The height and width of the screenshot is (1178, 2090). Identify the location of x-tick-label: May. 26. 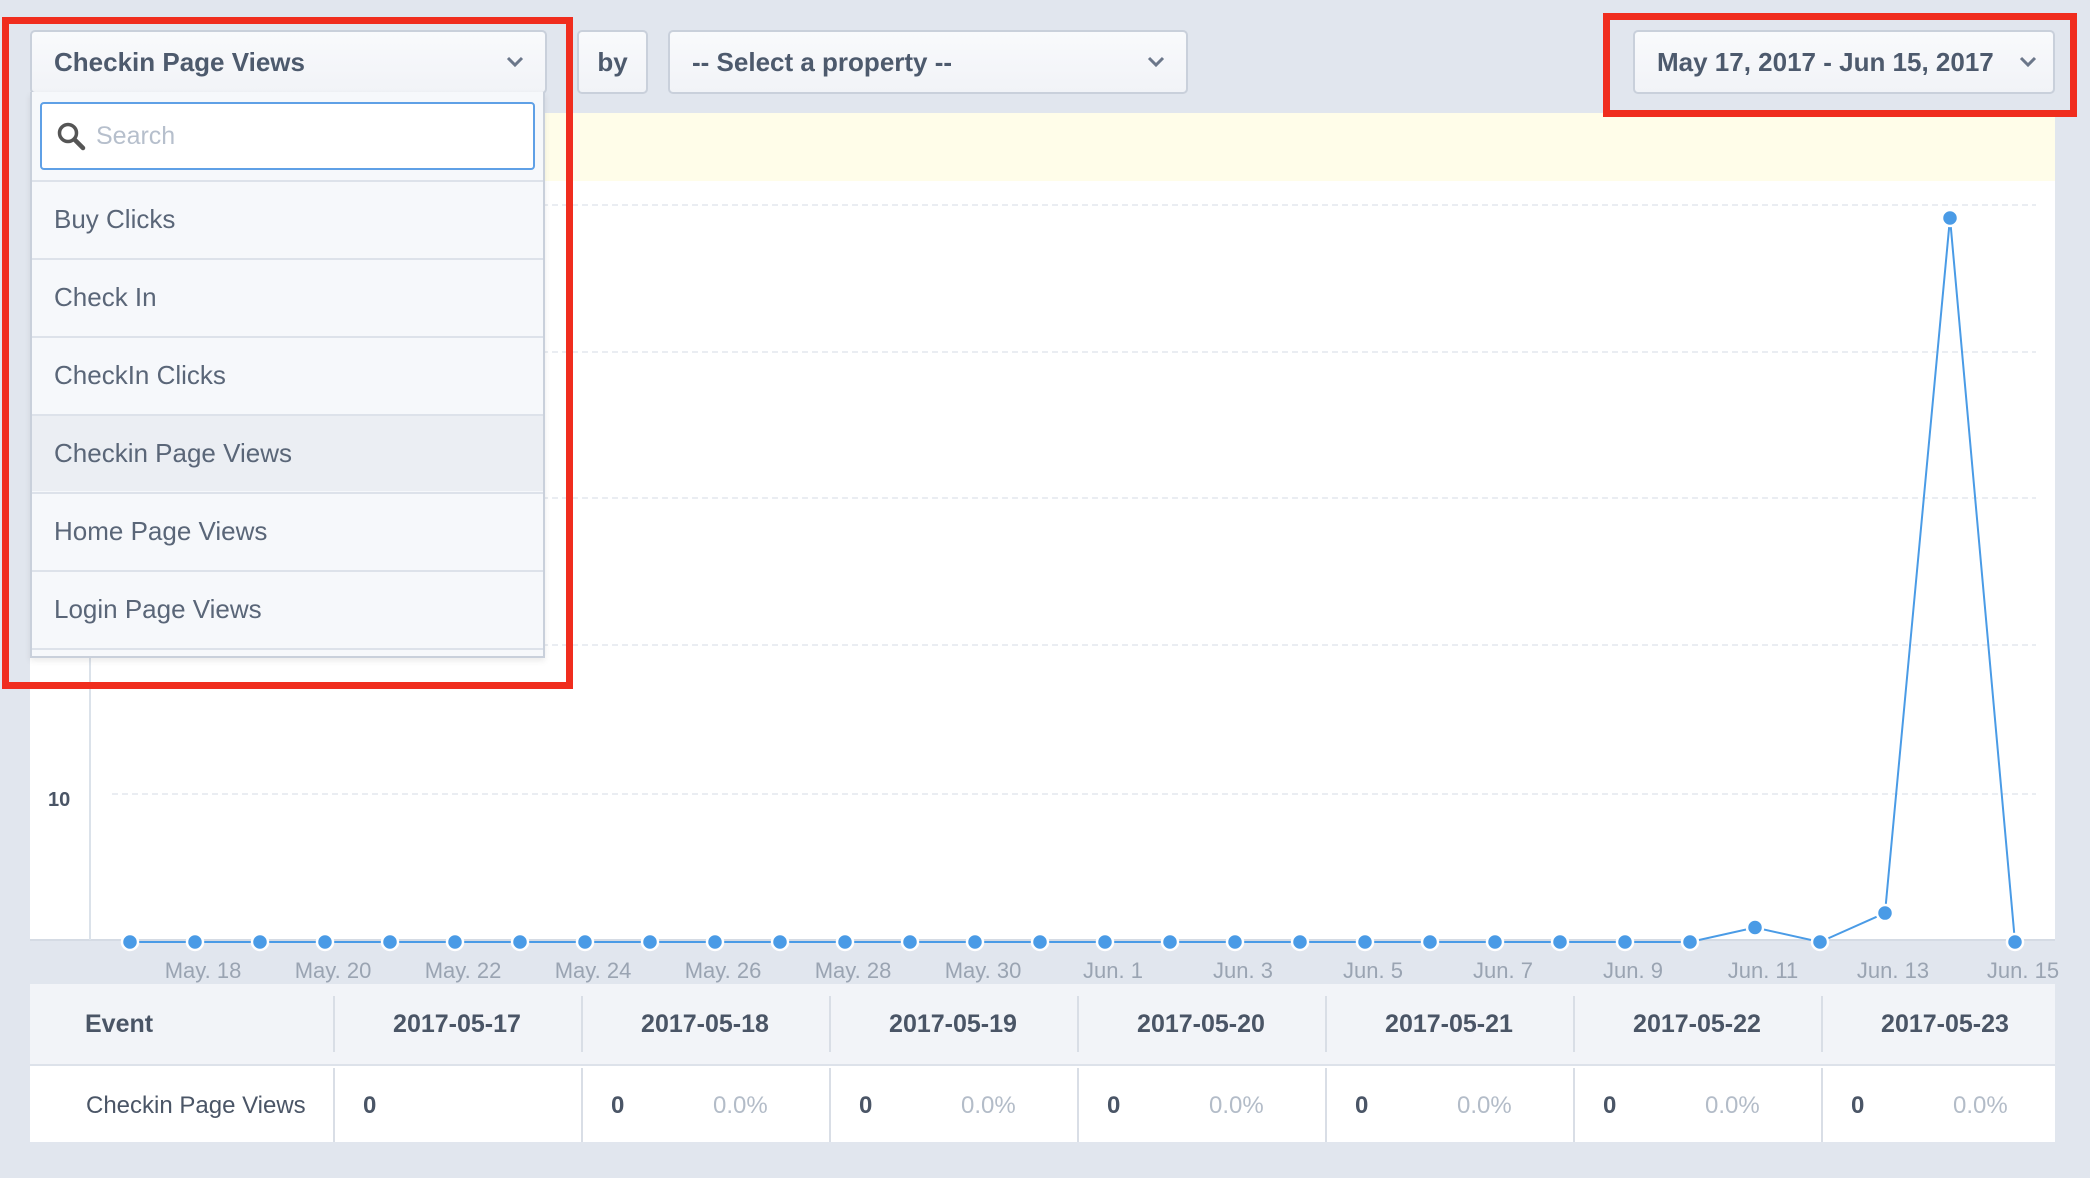
(723, 970).